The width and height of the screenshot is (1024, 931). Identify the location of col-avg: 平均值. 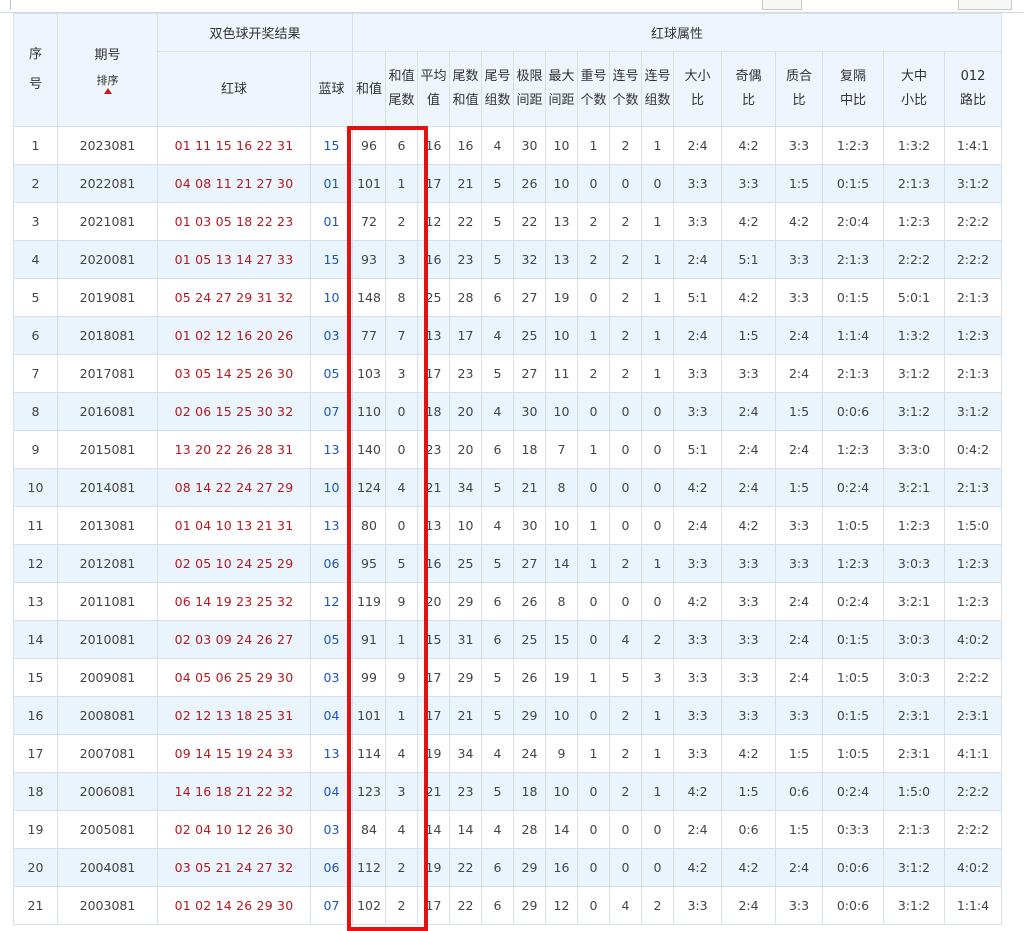
(433, 89).